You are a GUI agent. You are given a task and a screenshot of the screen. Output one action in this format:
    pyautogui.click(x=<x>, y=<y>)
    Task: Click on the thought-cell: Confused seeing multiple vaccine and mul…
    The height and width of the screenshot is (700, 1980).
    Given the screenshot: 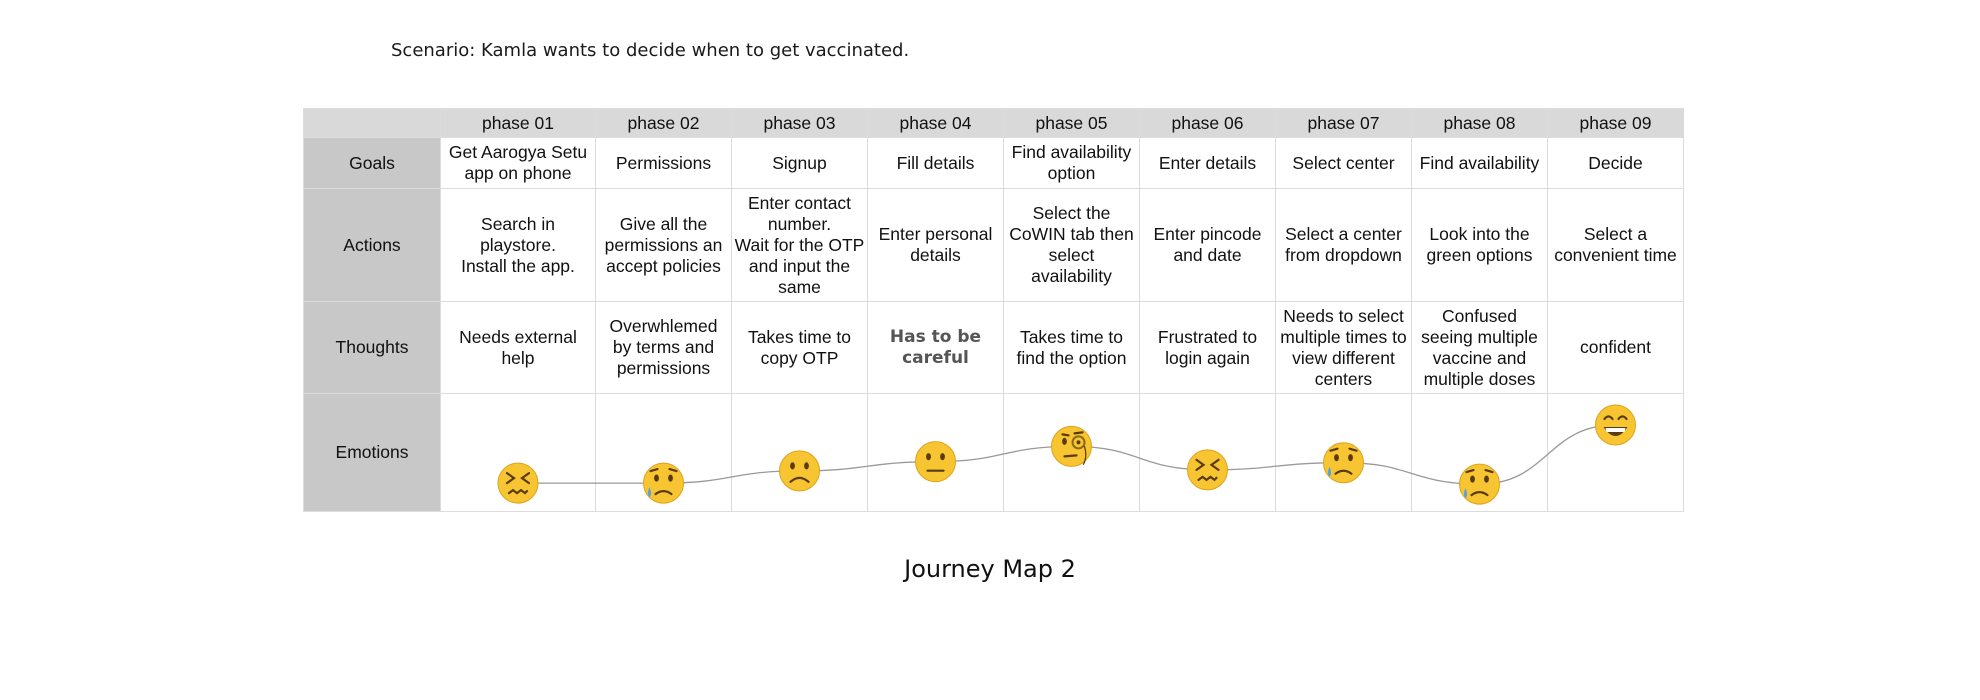 What is the action you would take?
    pyautogui.click(x=1479, y=347)
    